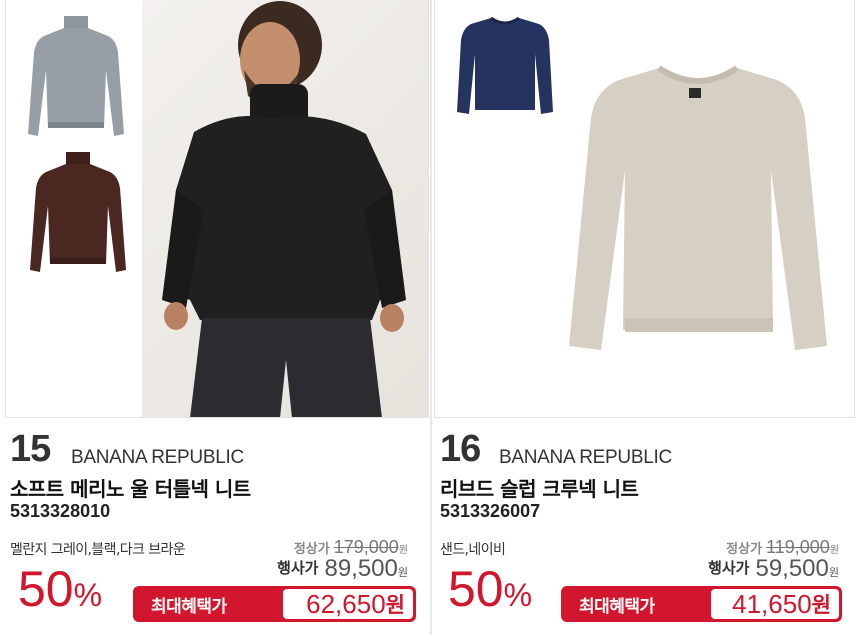  What do you see at coordinates (698, 210) in the screenshot?
I see `sand-crewneck-product-image` at bounding box center [698, 210].